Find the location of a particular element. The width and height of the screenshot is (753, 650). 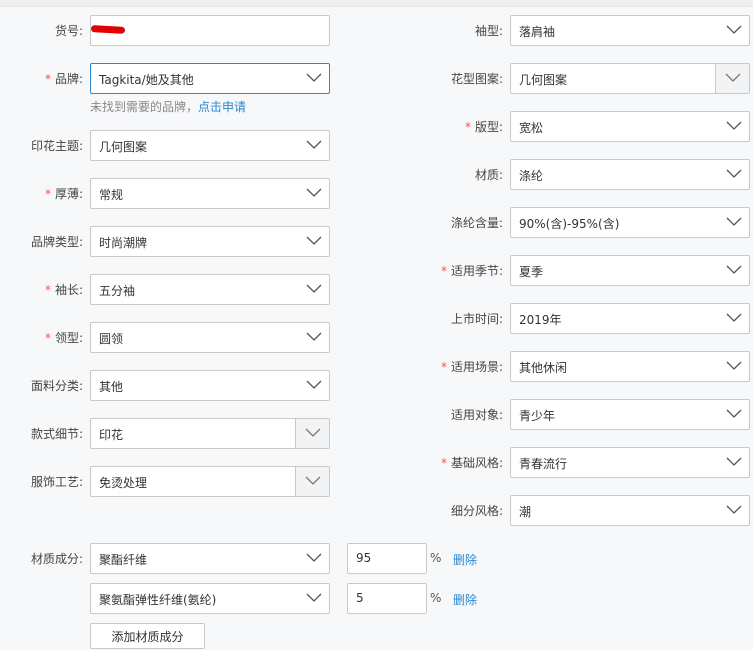

material-percent-input: 95 is located at coordinates (387, 558).